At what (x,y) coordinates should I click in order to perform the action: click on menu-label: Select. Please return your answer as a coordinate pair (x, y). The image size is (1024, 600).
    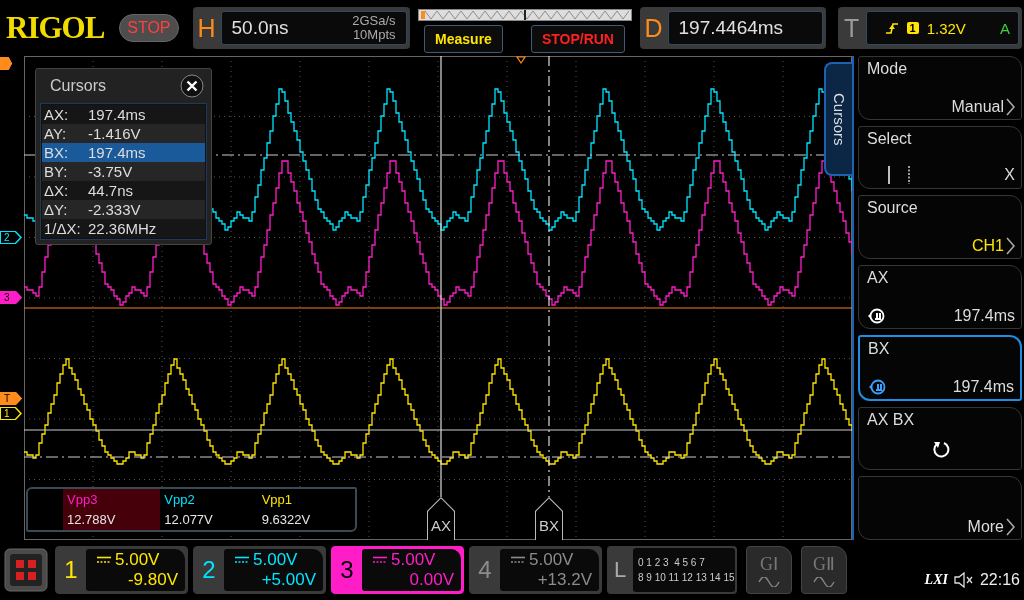
    Looking at the image, I should click on (890, 138).